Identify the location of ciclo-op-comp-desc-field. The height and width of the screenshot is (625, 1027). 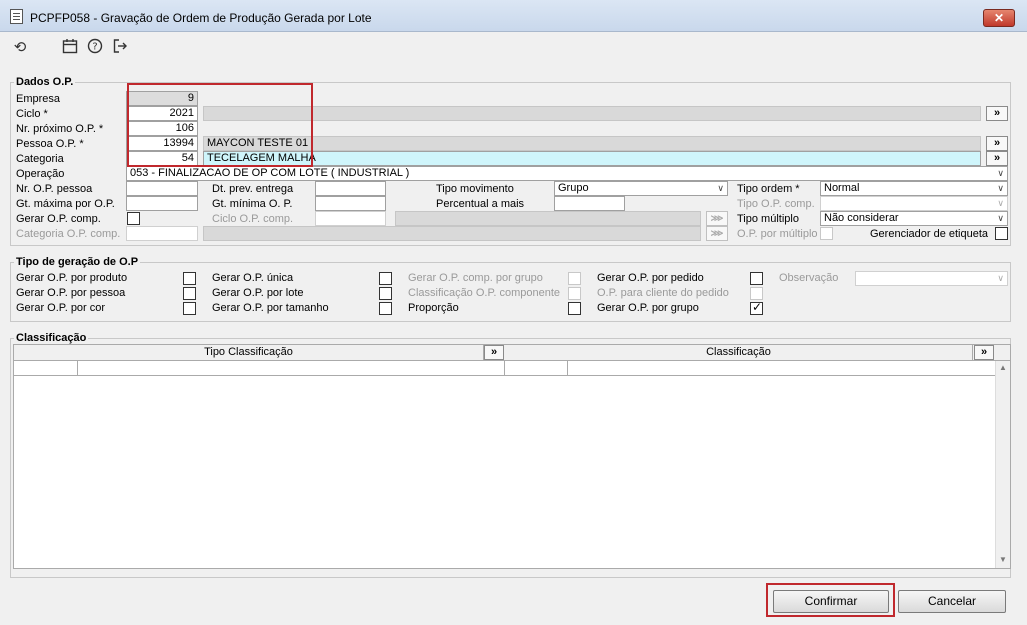
(548, 218).